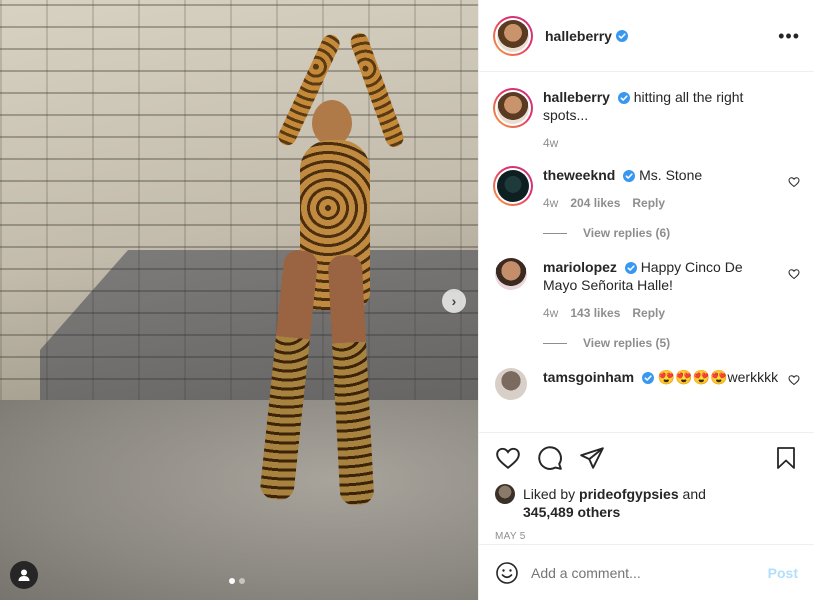 This screenshot has height=600, width=814. What do you see at coordinates (595, 313) in the screenshot?
I see `comment-likes: 143 likes` at bounding box center [595, 313].